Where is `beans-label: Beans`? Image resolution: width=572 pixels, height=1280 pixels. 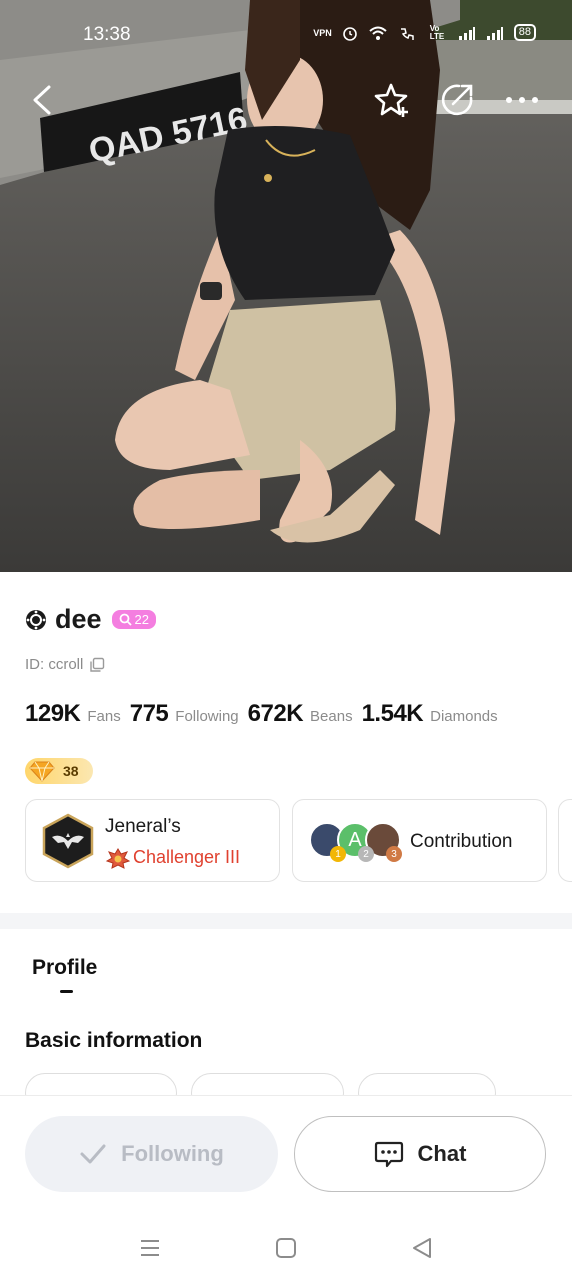
beans-label: Beans is located at coordinates (331, 716).